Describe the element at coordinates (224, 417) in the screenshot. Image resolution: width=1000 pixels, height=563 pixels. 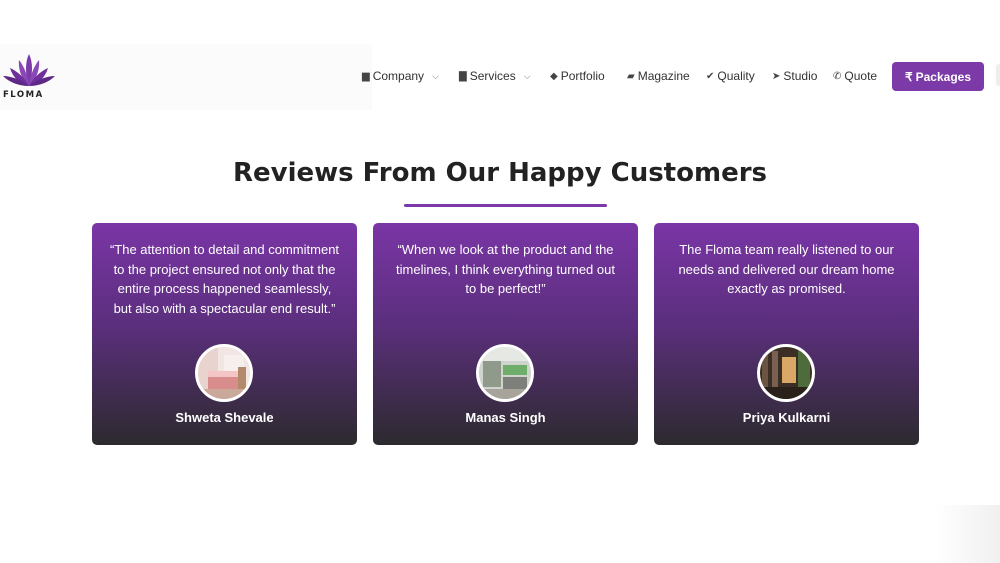
I see `reviewer-name: Shweta Shevale` at that location.